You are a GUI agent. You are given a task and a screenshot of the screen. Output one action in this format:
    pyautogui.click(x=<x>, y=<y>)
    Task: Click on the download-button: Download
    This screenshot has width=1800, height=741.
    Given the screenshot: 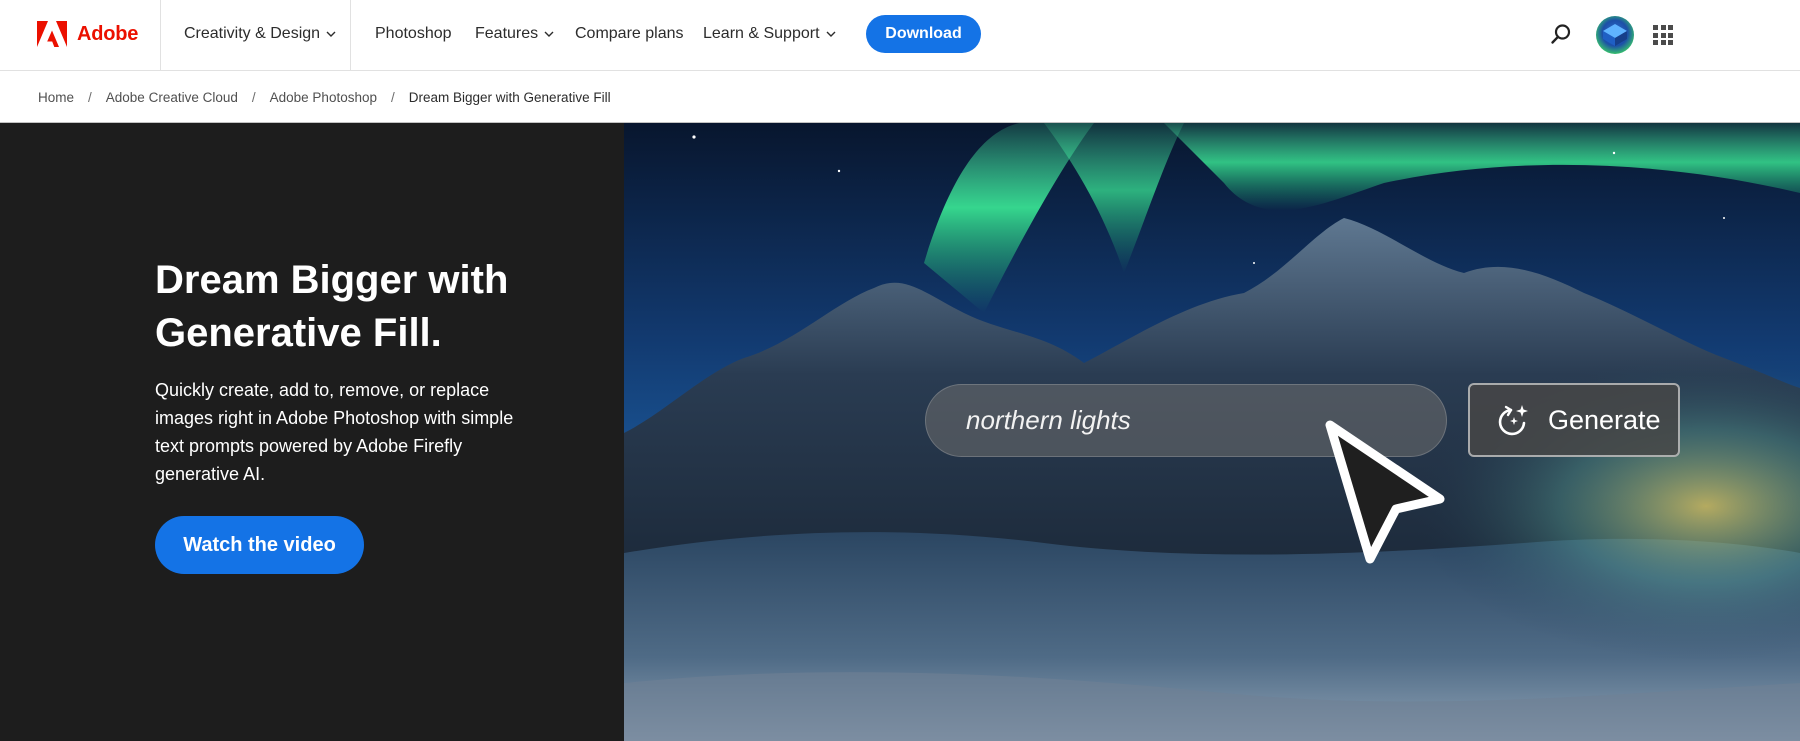 What is the action you would take?
    pyautogui.click(x=923, y=34)
    